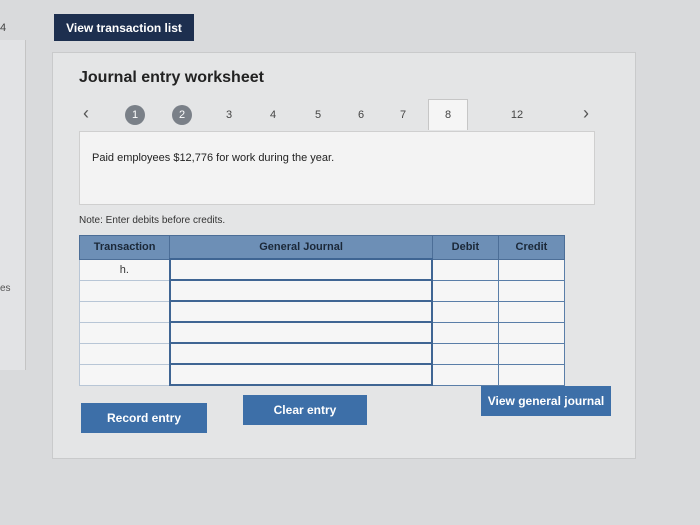 This screenshot has height=525, width=700. What do you see at coordinates (586, 113) in the screenshot?
I see `chevron-right-icon: ›` at bounding box center [586, 113].